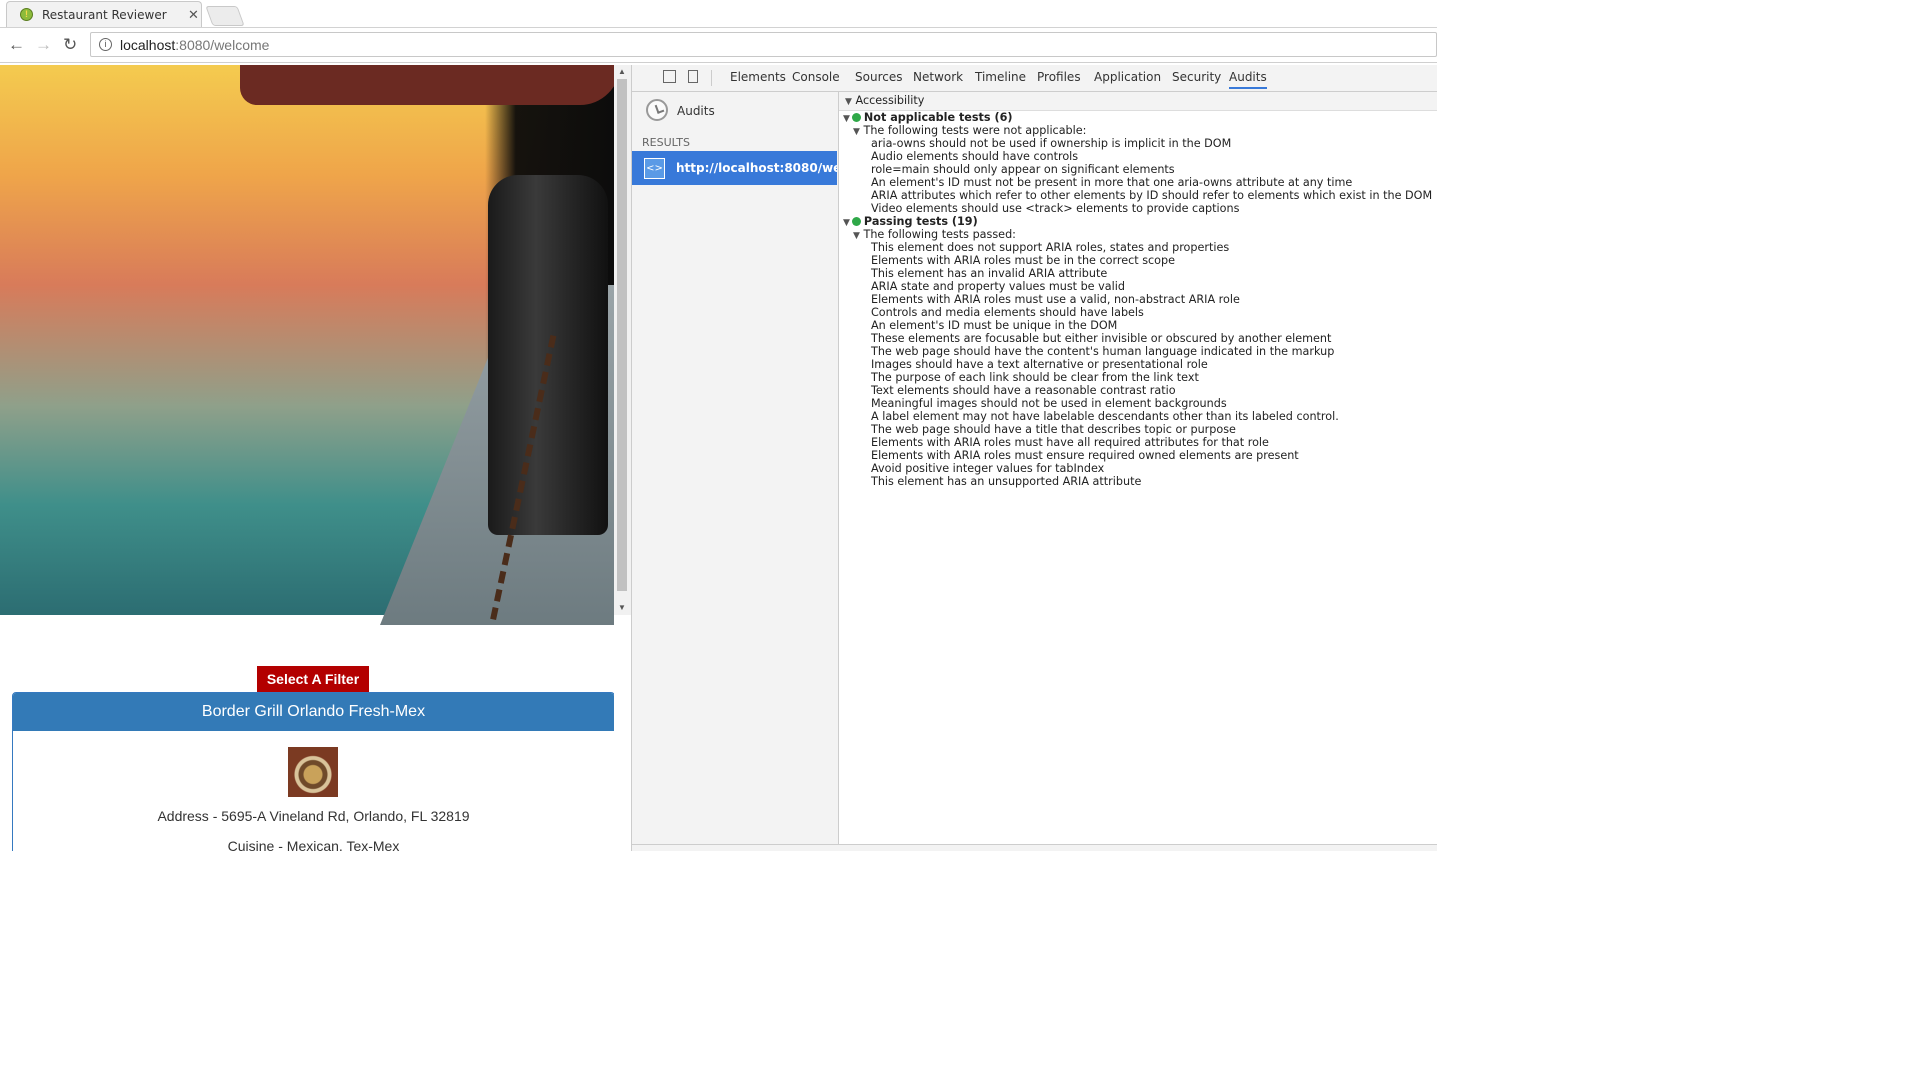  I want to click on browser-tab: ! Restaurant Reviewer ✕, so click(104, 14).